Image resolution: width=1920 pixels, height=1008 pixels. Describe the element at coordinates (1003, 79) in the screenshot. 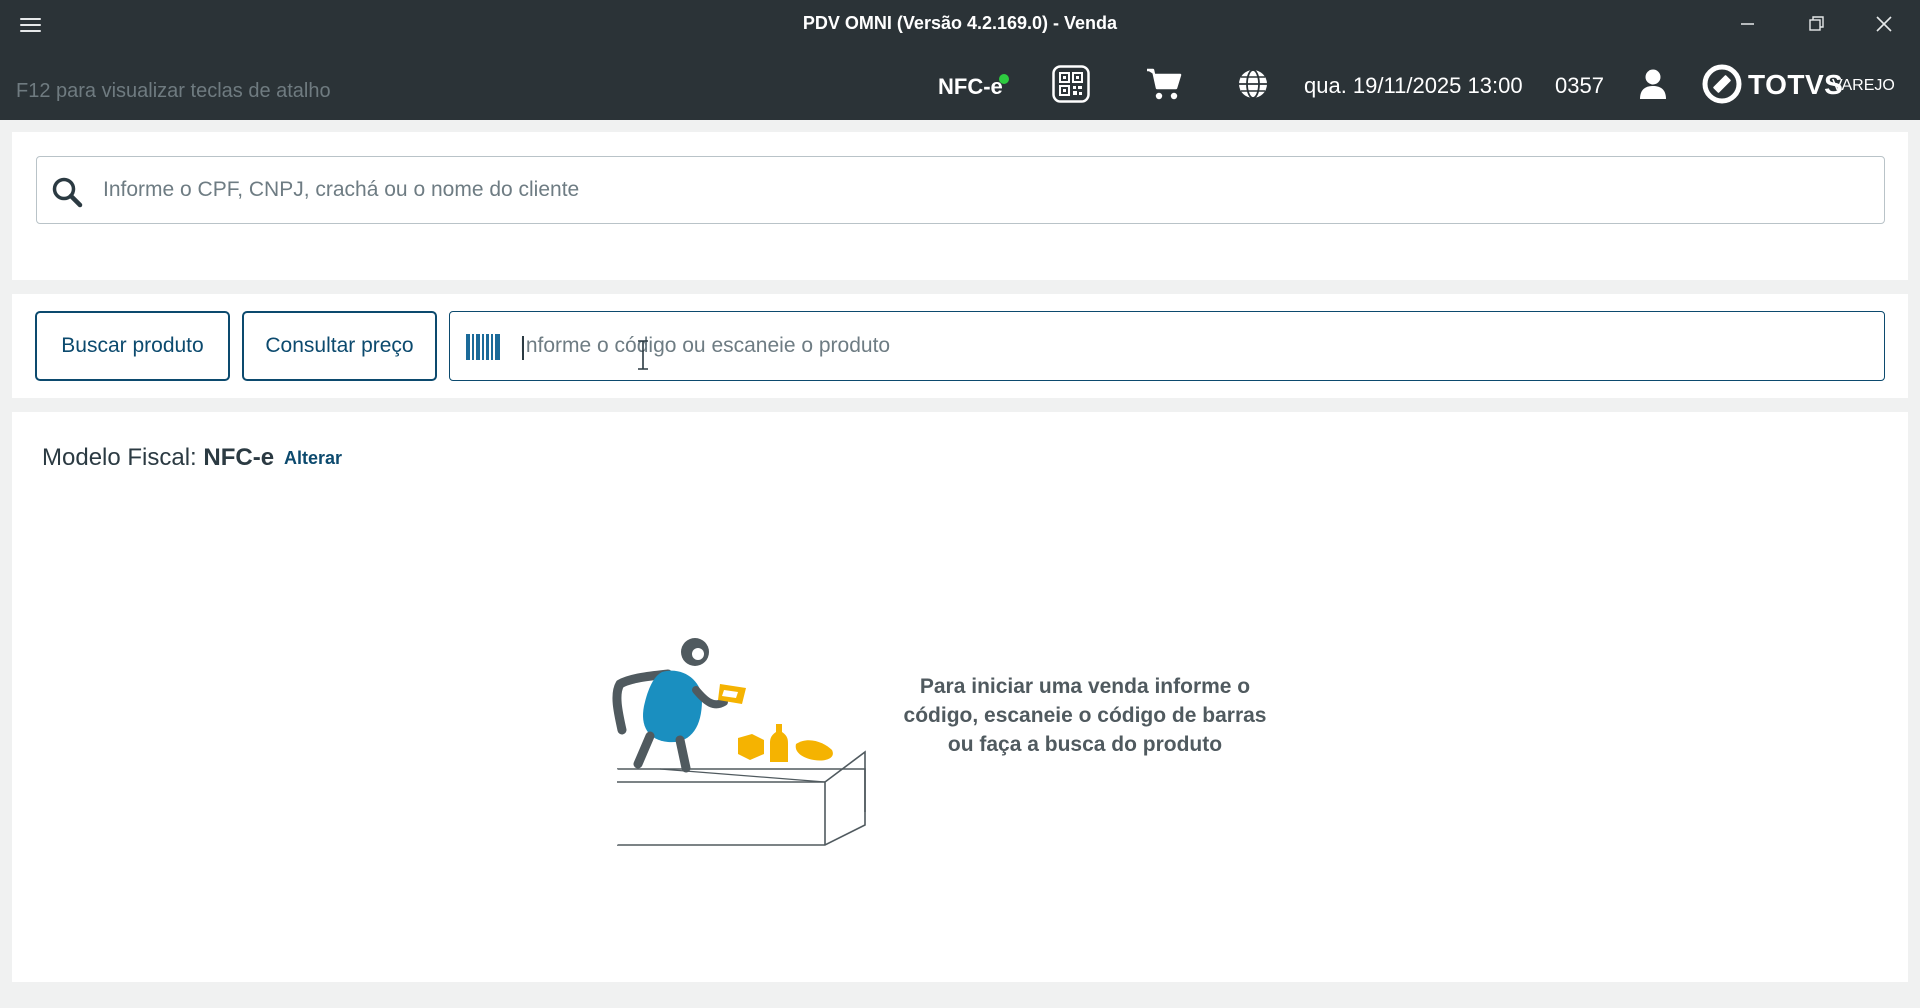

I see `online-status-dot` at that location.